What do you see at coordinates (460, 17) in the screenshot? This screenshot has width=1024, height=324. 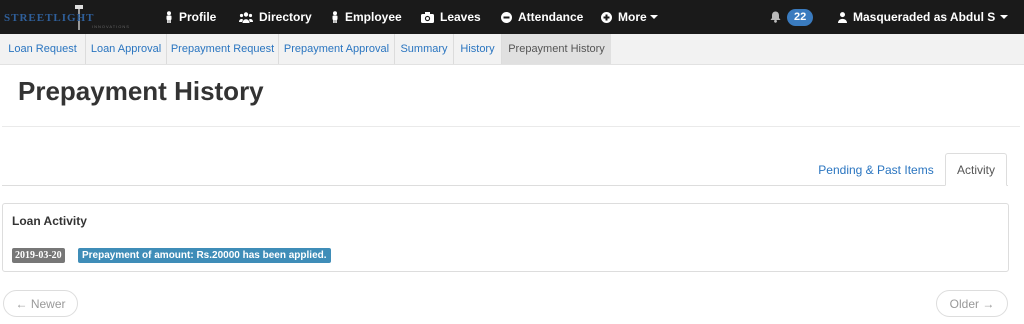 I see `nav-leaves-label: Leaves` at bounding box center [460, 17].